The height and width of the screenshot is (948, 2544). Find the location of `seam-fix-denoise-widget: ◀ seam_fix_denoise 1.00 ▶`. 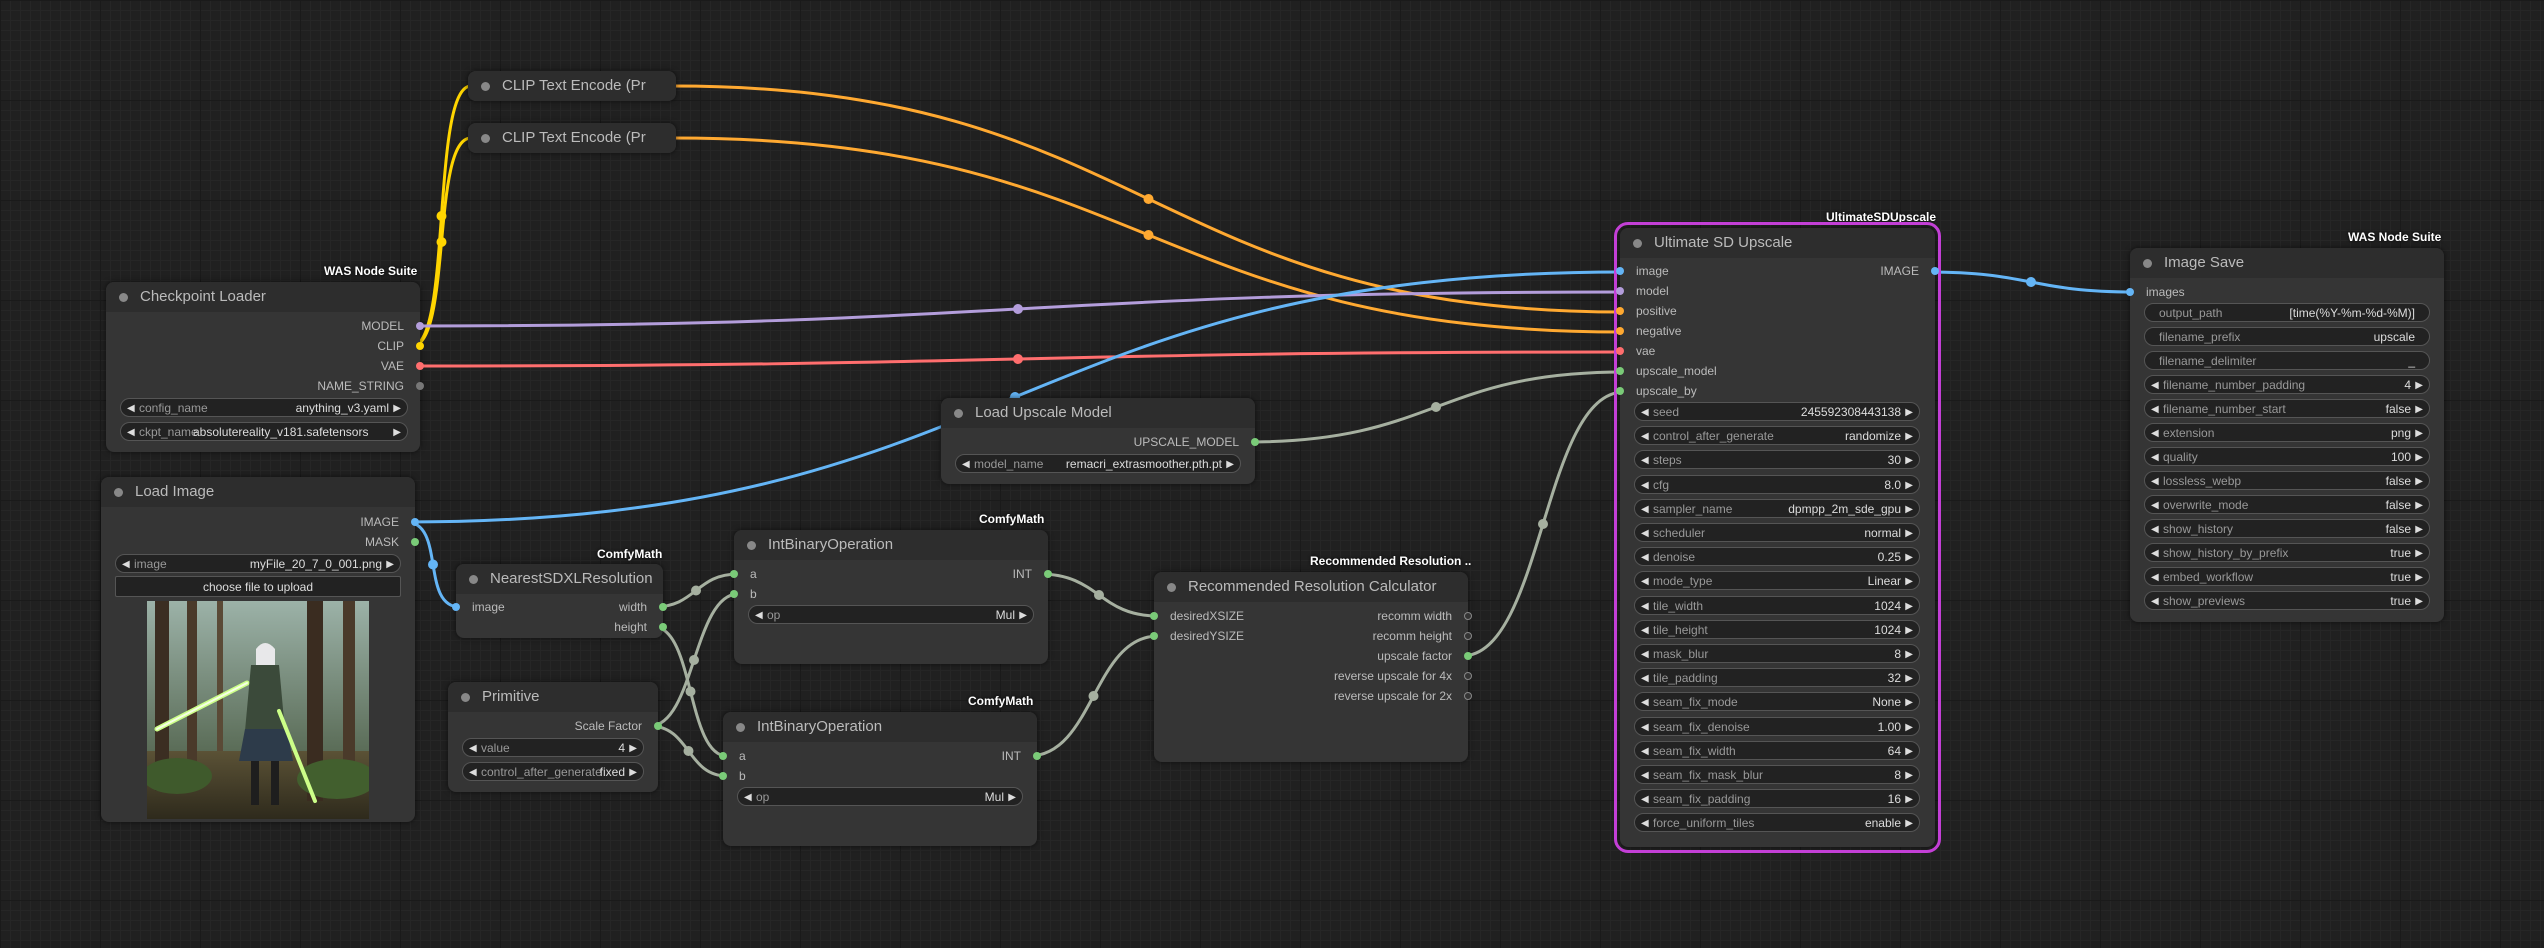

seam-fix-denoise-widget: ◀ seam_fix_denoise 1.00 ▶ is located at coordinates (1777, 726).